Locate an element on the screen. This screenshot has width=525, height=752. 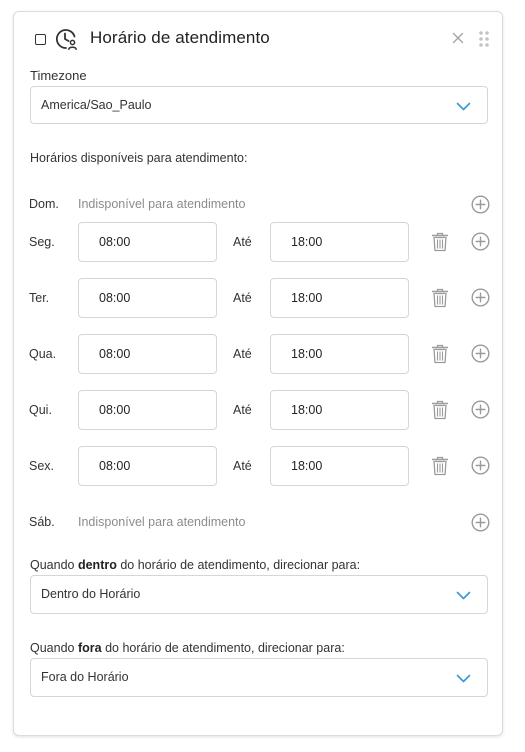
day-label: Qua. is located at coordinates (43, 354).